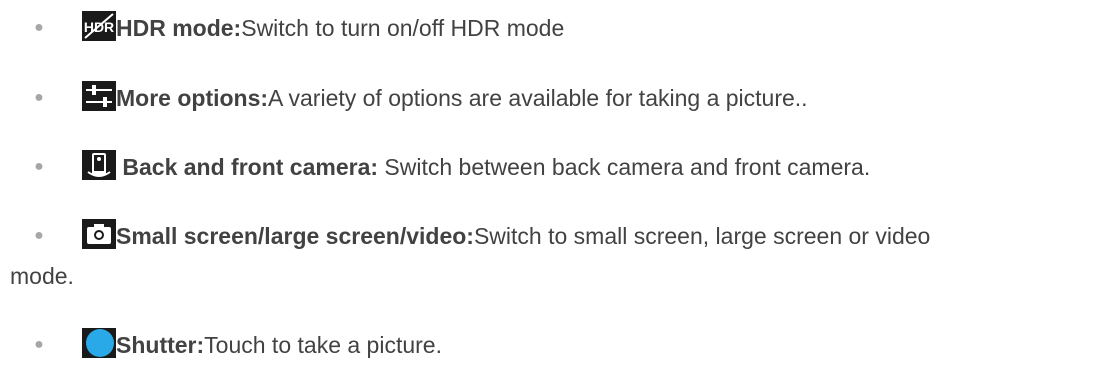 The width and height of the screenshot is (1110, 374). What do you see at coordinates (192, 98) in the screenshot?
I see `item-label: More options:` at bounding box center [192, 98].